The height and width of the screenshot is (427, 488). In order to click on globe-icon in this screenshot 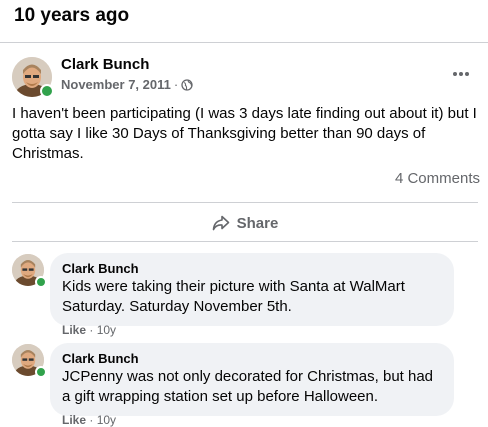, I will do `click(187, 84)`.